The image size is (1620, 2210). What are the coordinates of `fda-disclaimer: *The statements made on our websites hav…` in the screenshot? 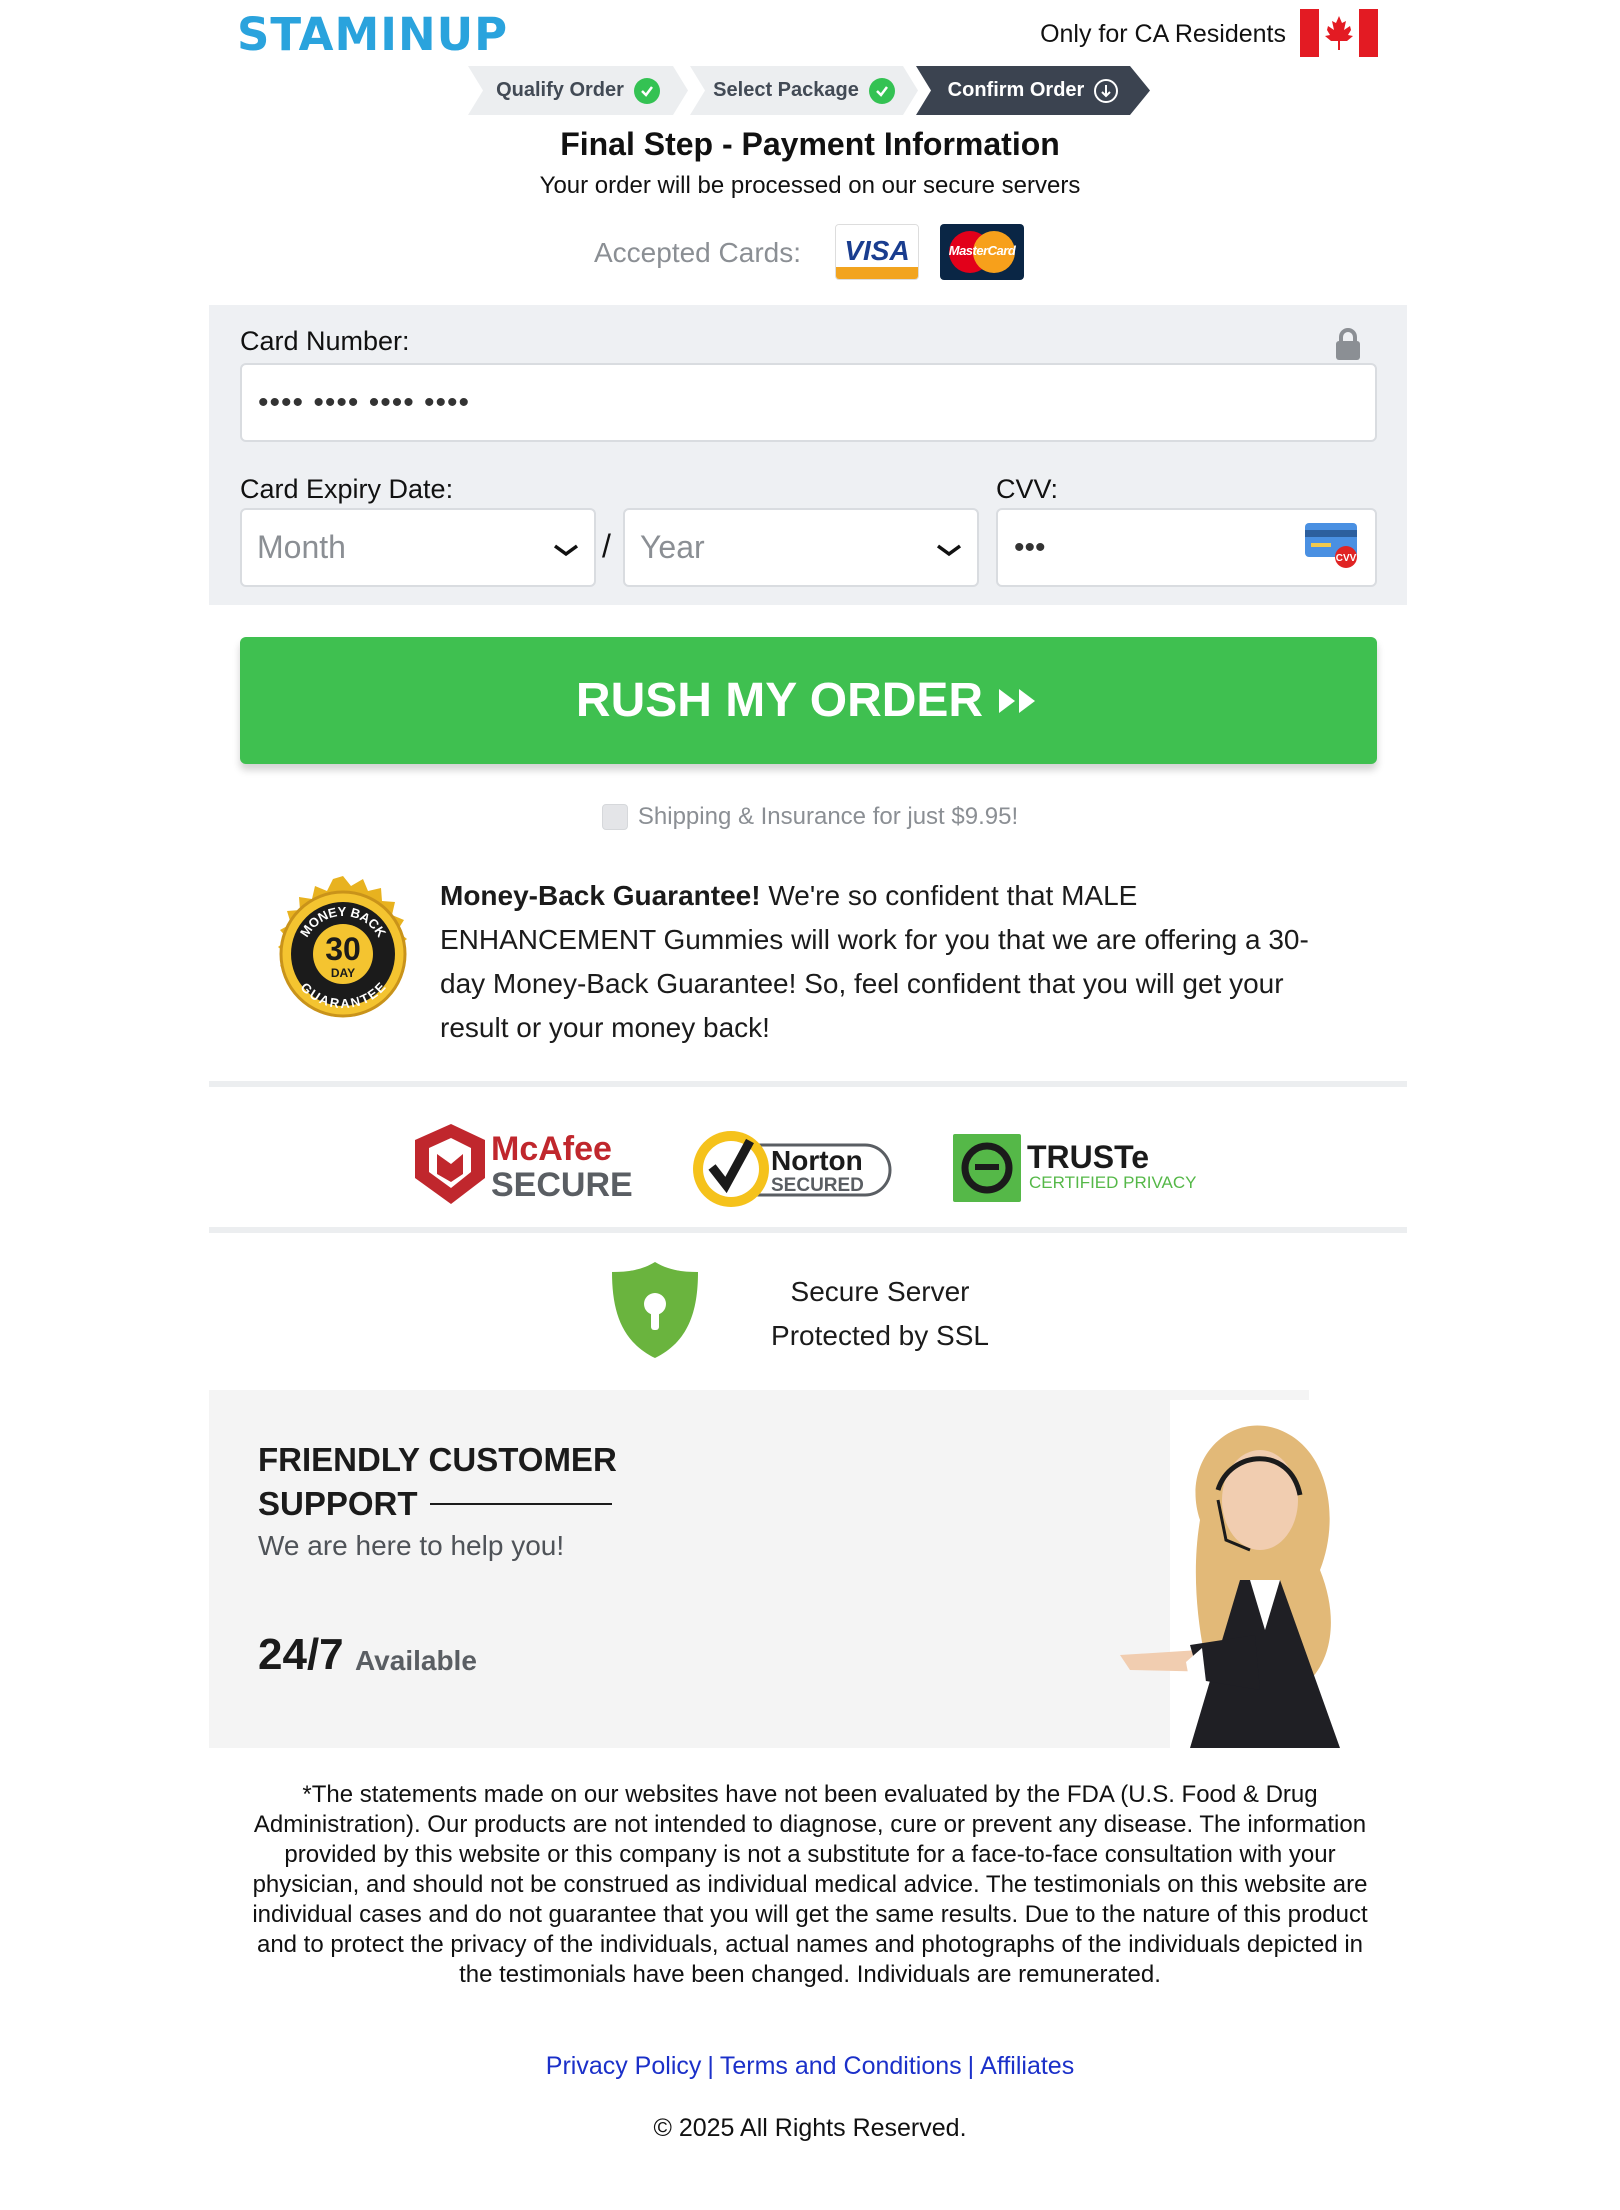 It's located at (810, 1884).